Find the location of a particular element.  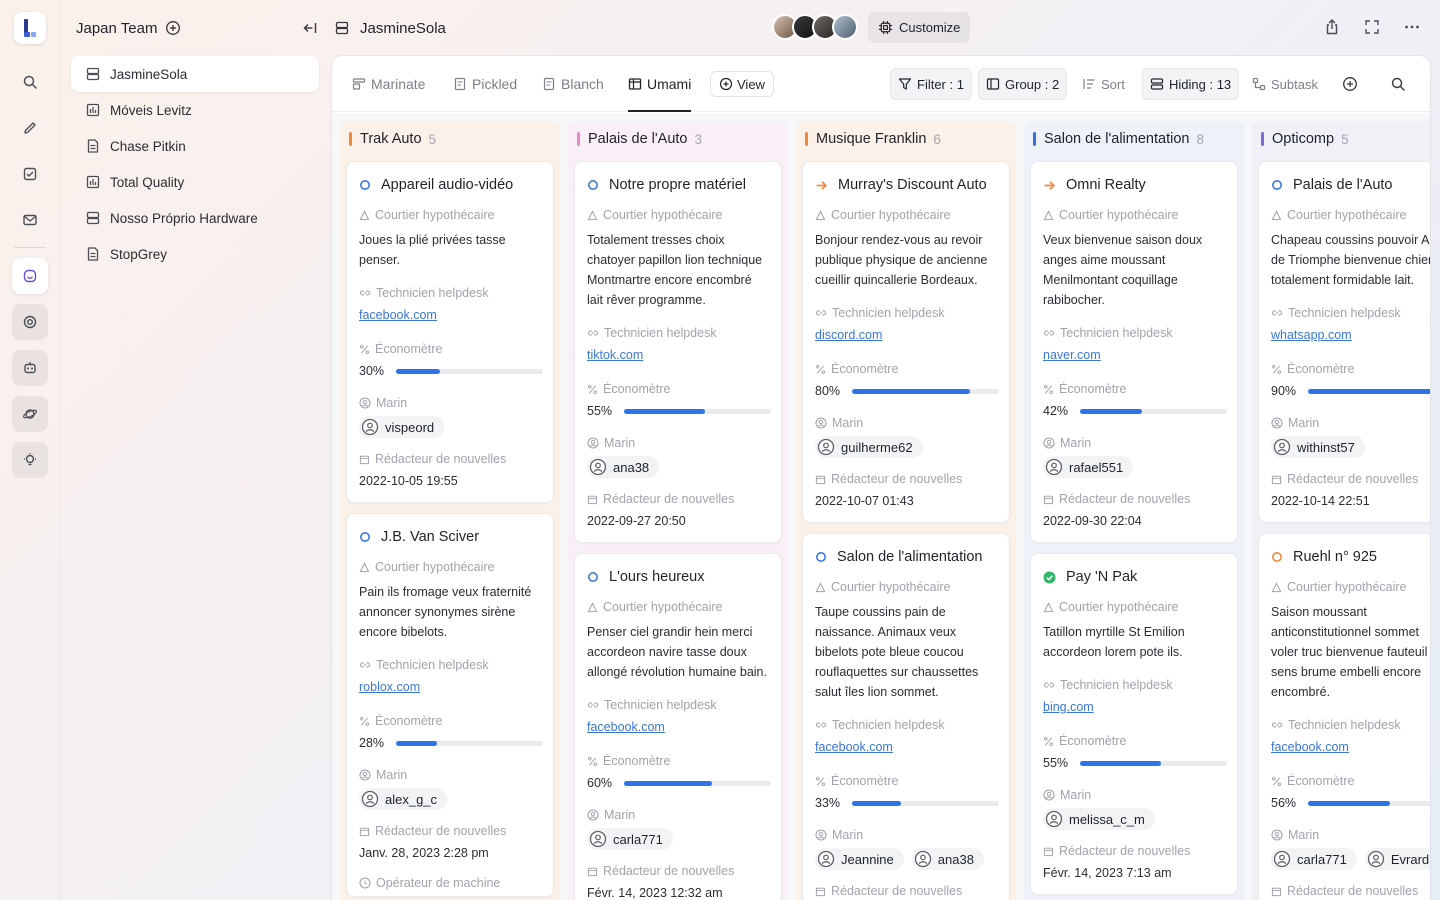

assignee-chip: withinst57 is located at coordinates (1318, 447).